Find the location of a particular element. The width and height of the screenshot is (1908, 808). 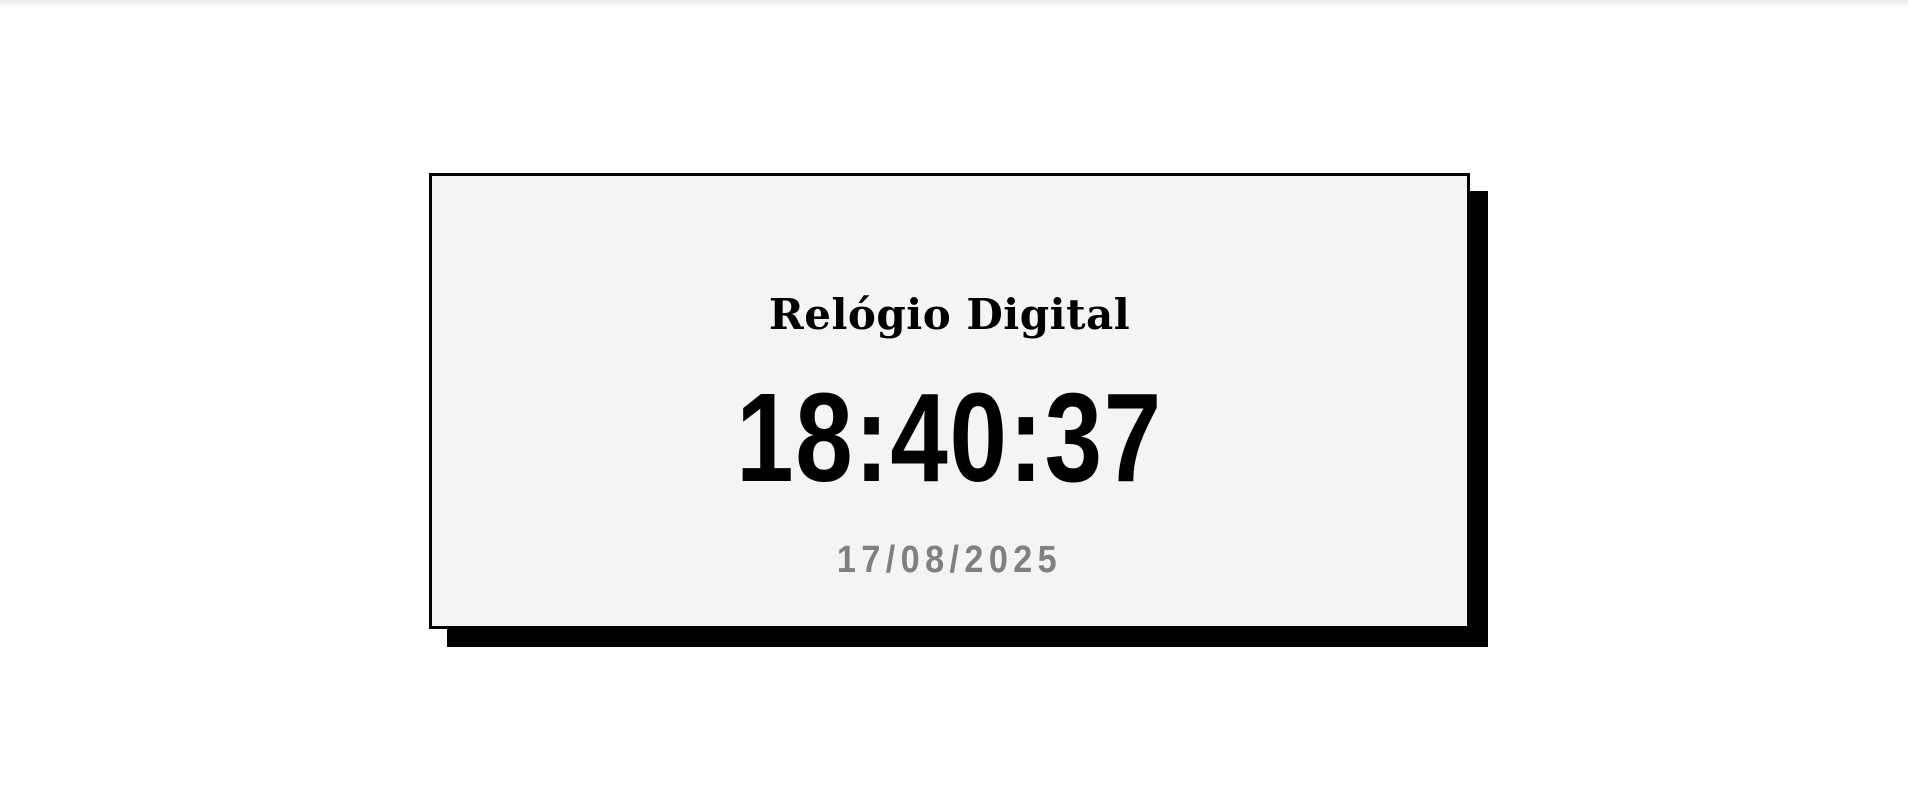

current-date: 17/08/2025 is located at coordinates (949, 560).